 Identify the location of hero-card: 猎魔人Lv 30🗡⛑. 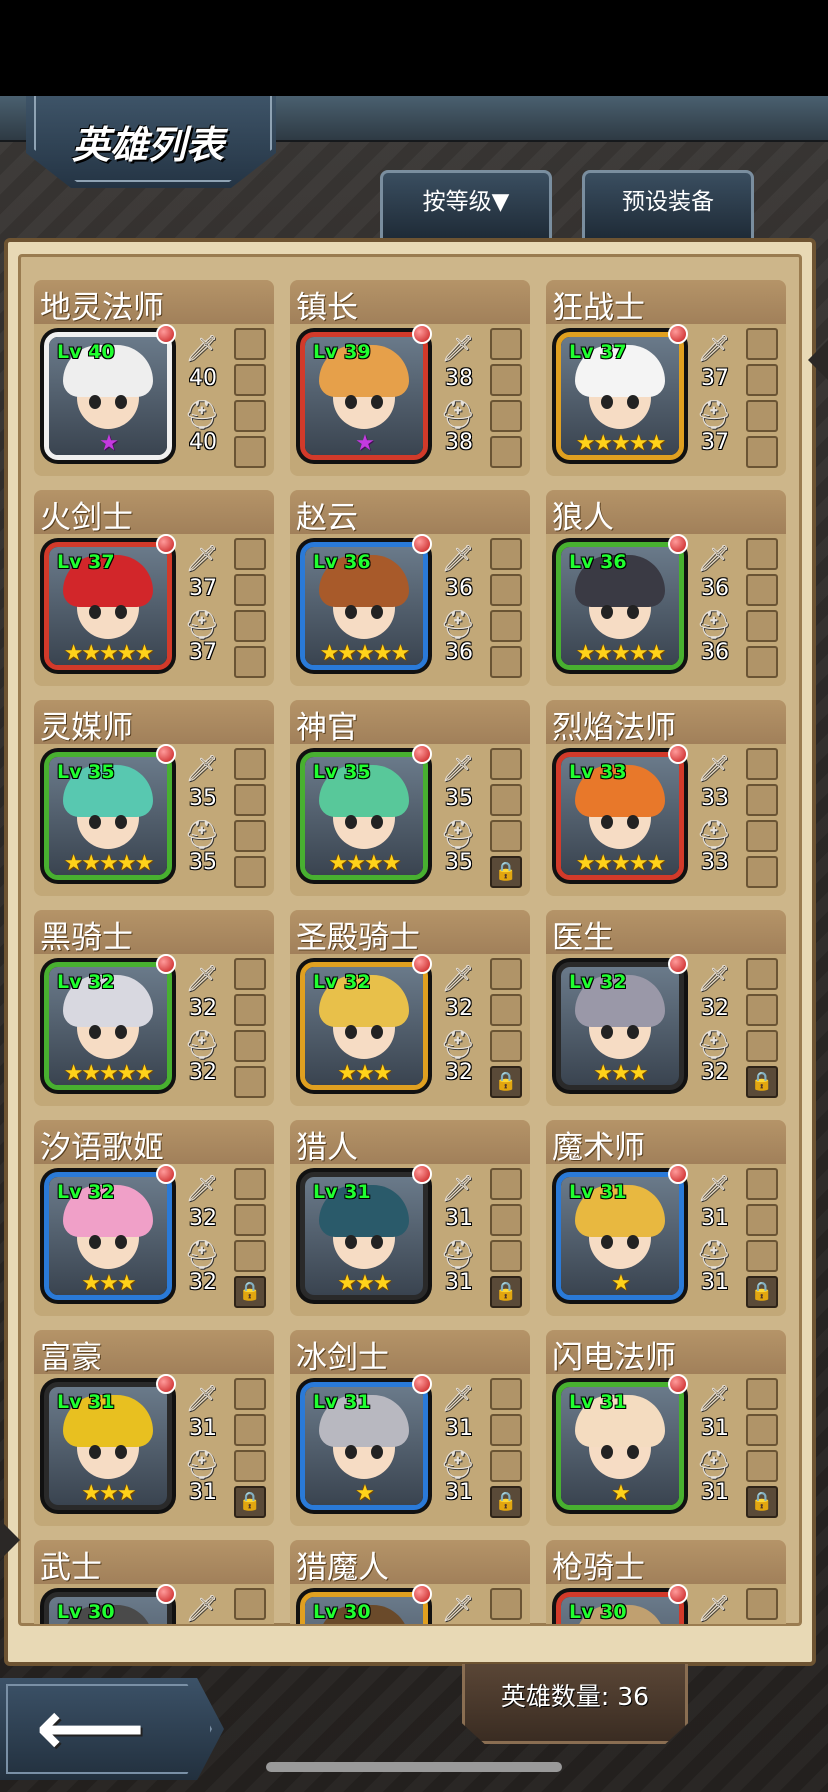
(410, 1582).